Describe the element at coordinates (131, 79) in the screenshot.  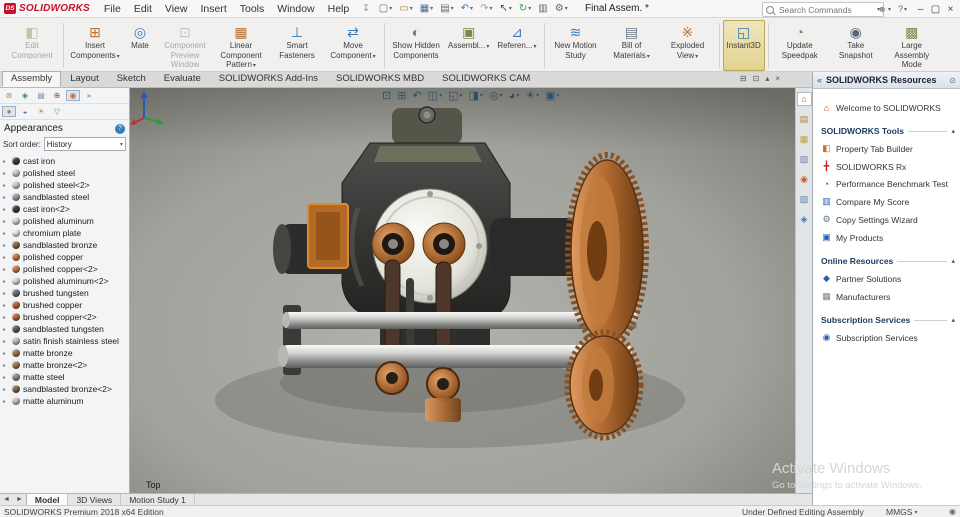
I see `tab-sketch: Sketch` at that location.